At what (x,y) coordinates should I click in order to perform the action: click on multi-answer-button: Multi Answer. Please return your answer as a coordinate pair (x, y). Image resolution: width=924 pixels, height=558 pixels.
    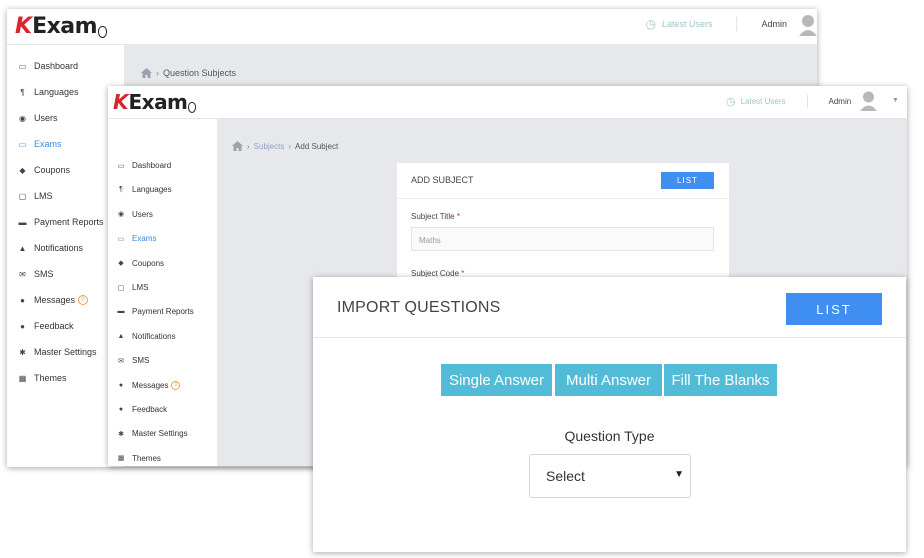
    Looking at the image, I should click on (608, 380).